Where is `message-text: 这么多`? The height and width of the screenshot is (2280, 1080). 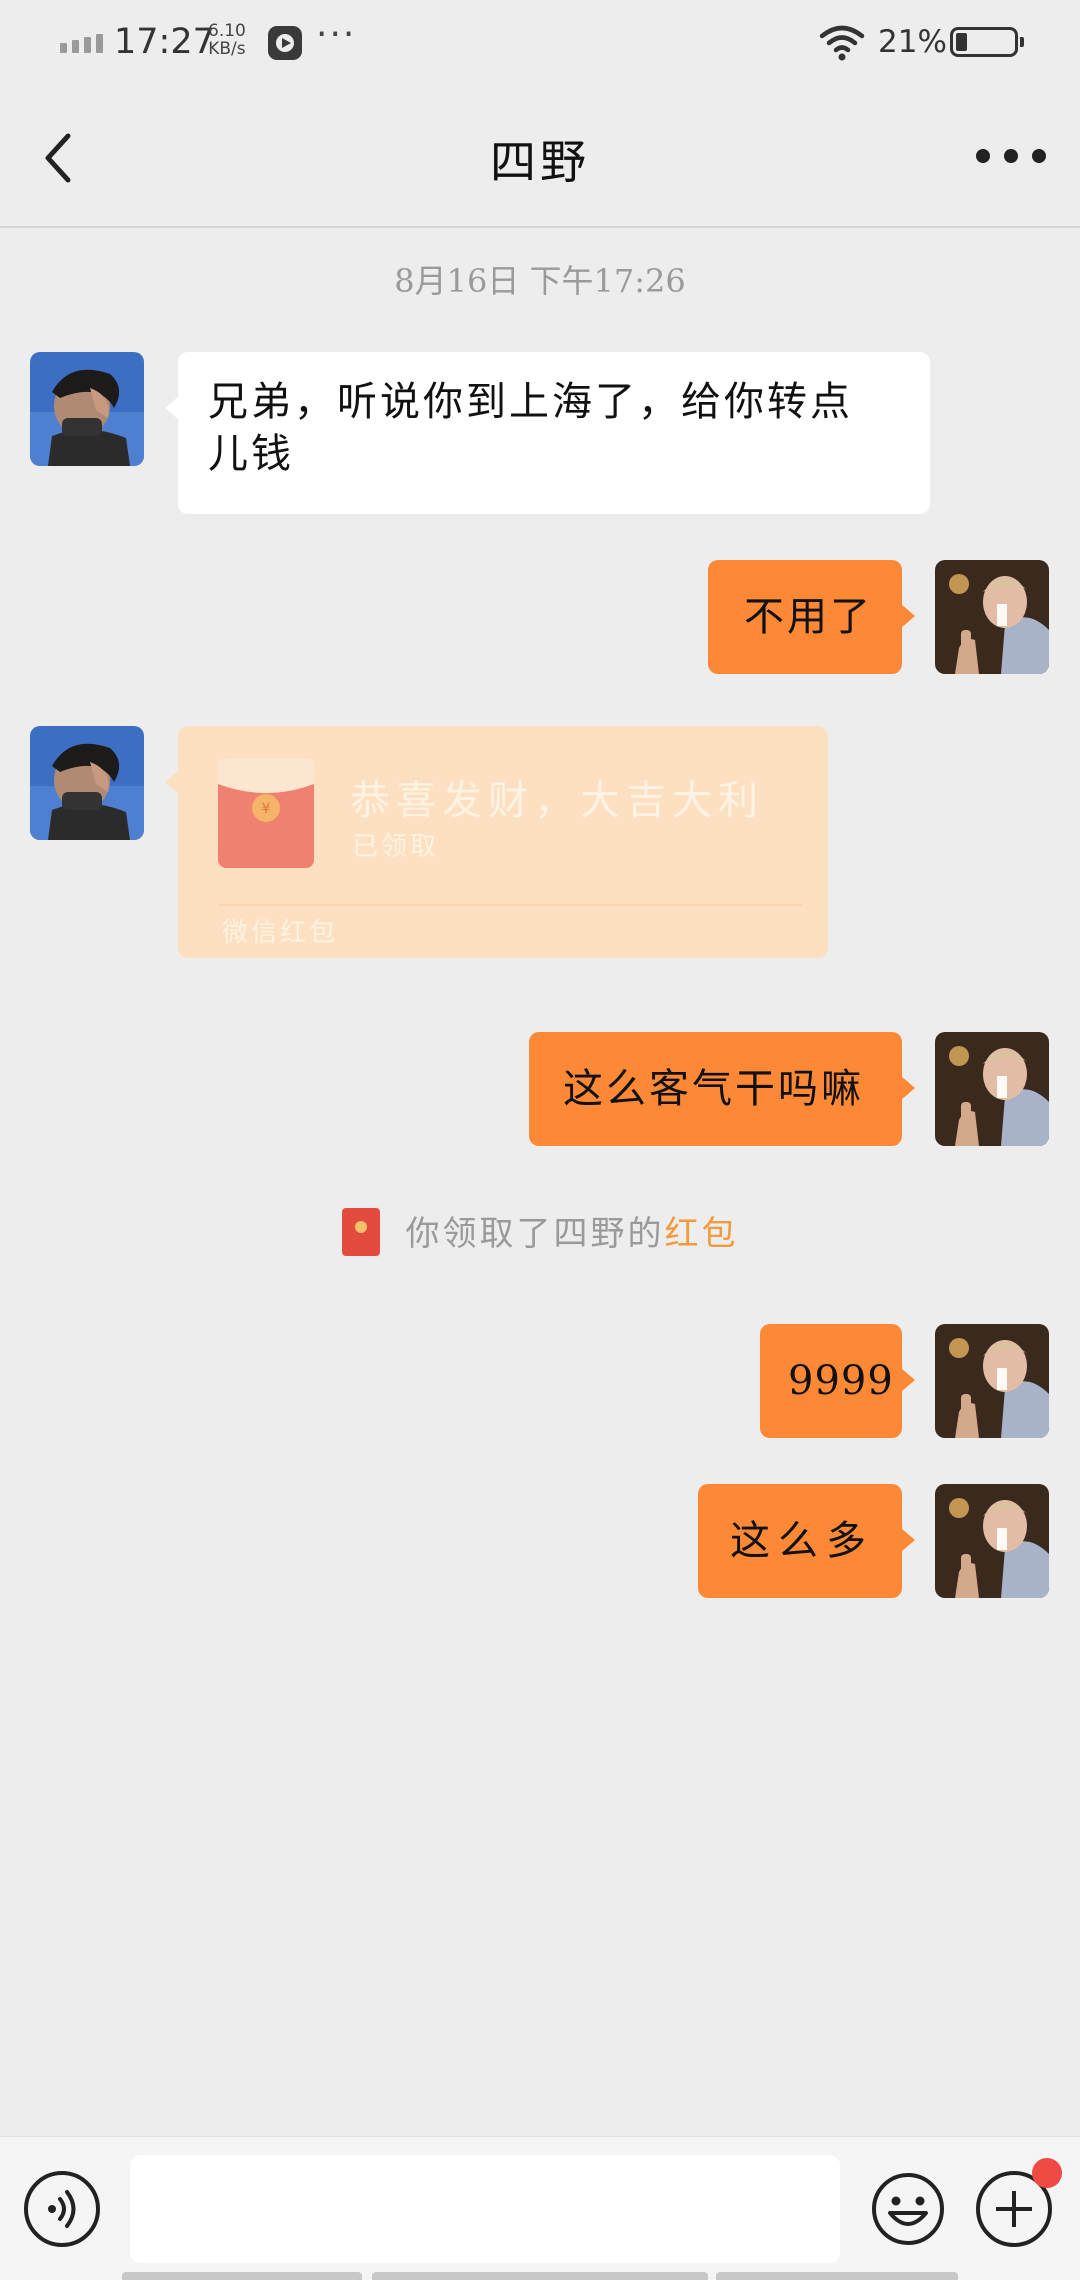
message-text: 这么多 is located at coordinates (802, 1541).